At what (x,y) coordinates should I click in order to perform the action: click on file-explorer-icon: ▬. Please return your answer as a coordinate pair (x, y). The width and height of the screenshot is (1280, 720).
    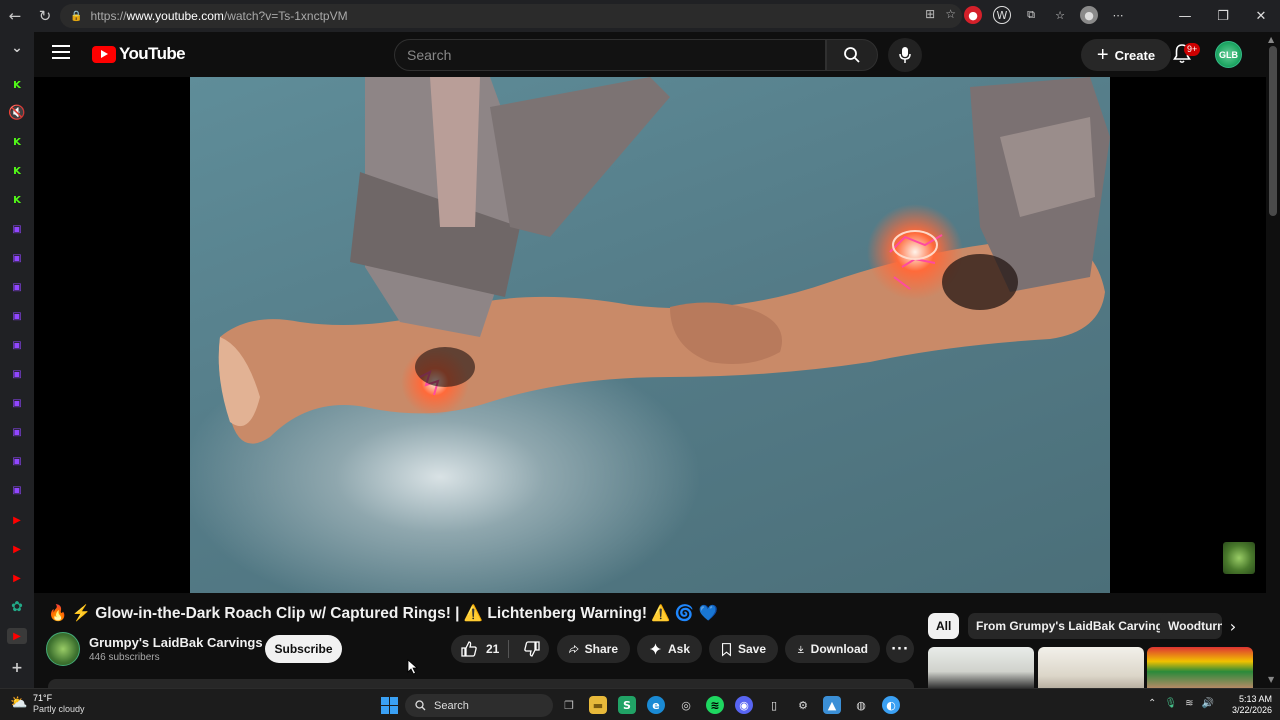
    Looking at the image, I should click on (598, 705).